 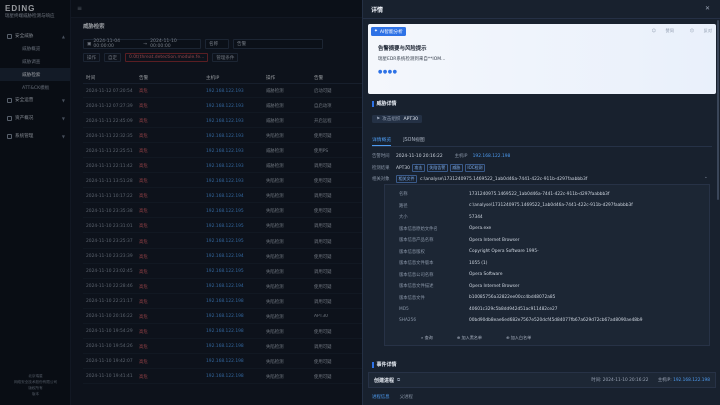 What do you see at coordinates (416, 286) in the screenshot?
I see `file-attr-key: 版本信息文件描述` at bounding box center [416, 286].